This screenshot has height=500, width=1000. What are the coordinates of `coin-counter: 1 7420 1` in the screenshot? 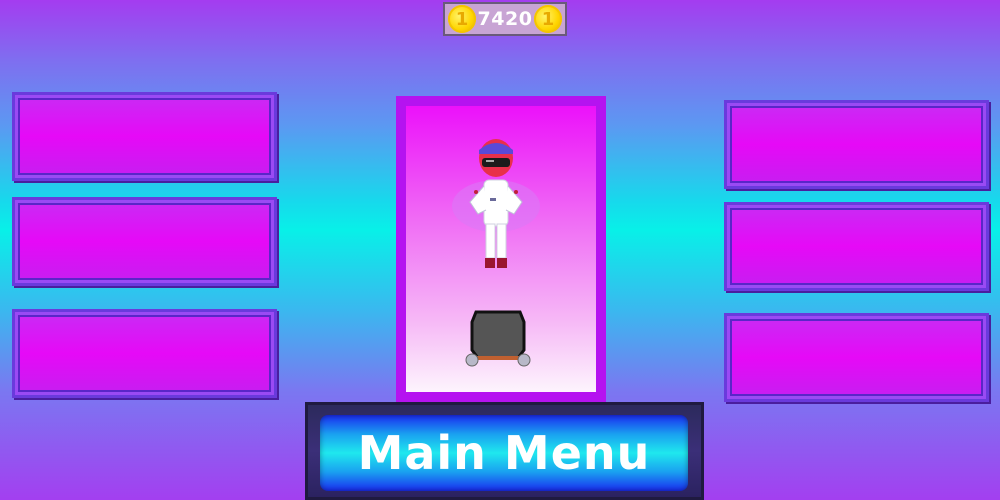 It's located at (505, 19).